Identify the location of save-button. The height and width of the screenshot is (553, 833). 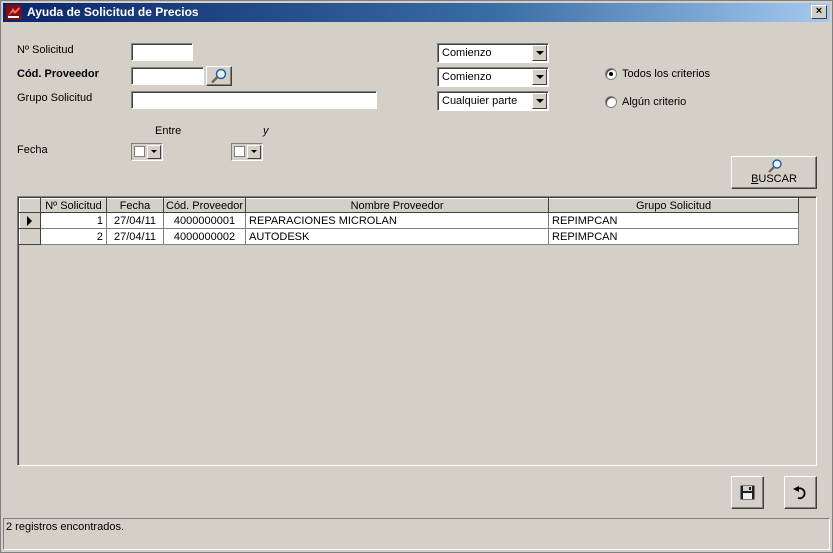
(747, 492).